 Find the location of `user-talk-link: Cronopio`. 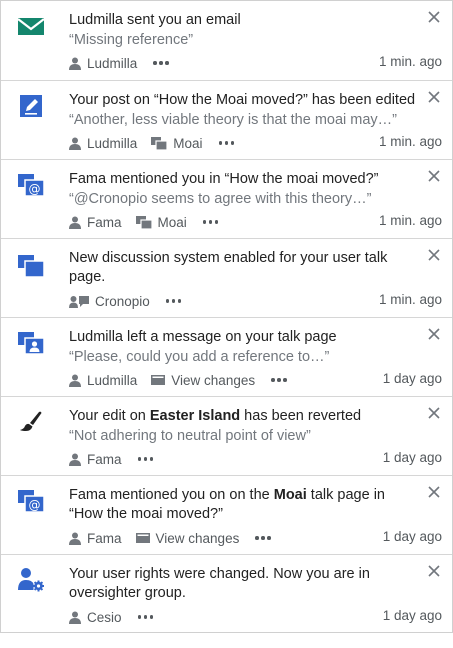

user-talk-link: Cronopio is located at coordinates (109, 301).